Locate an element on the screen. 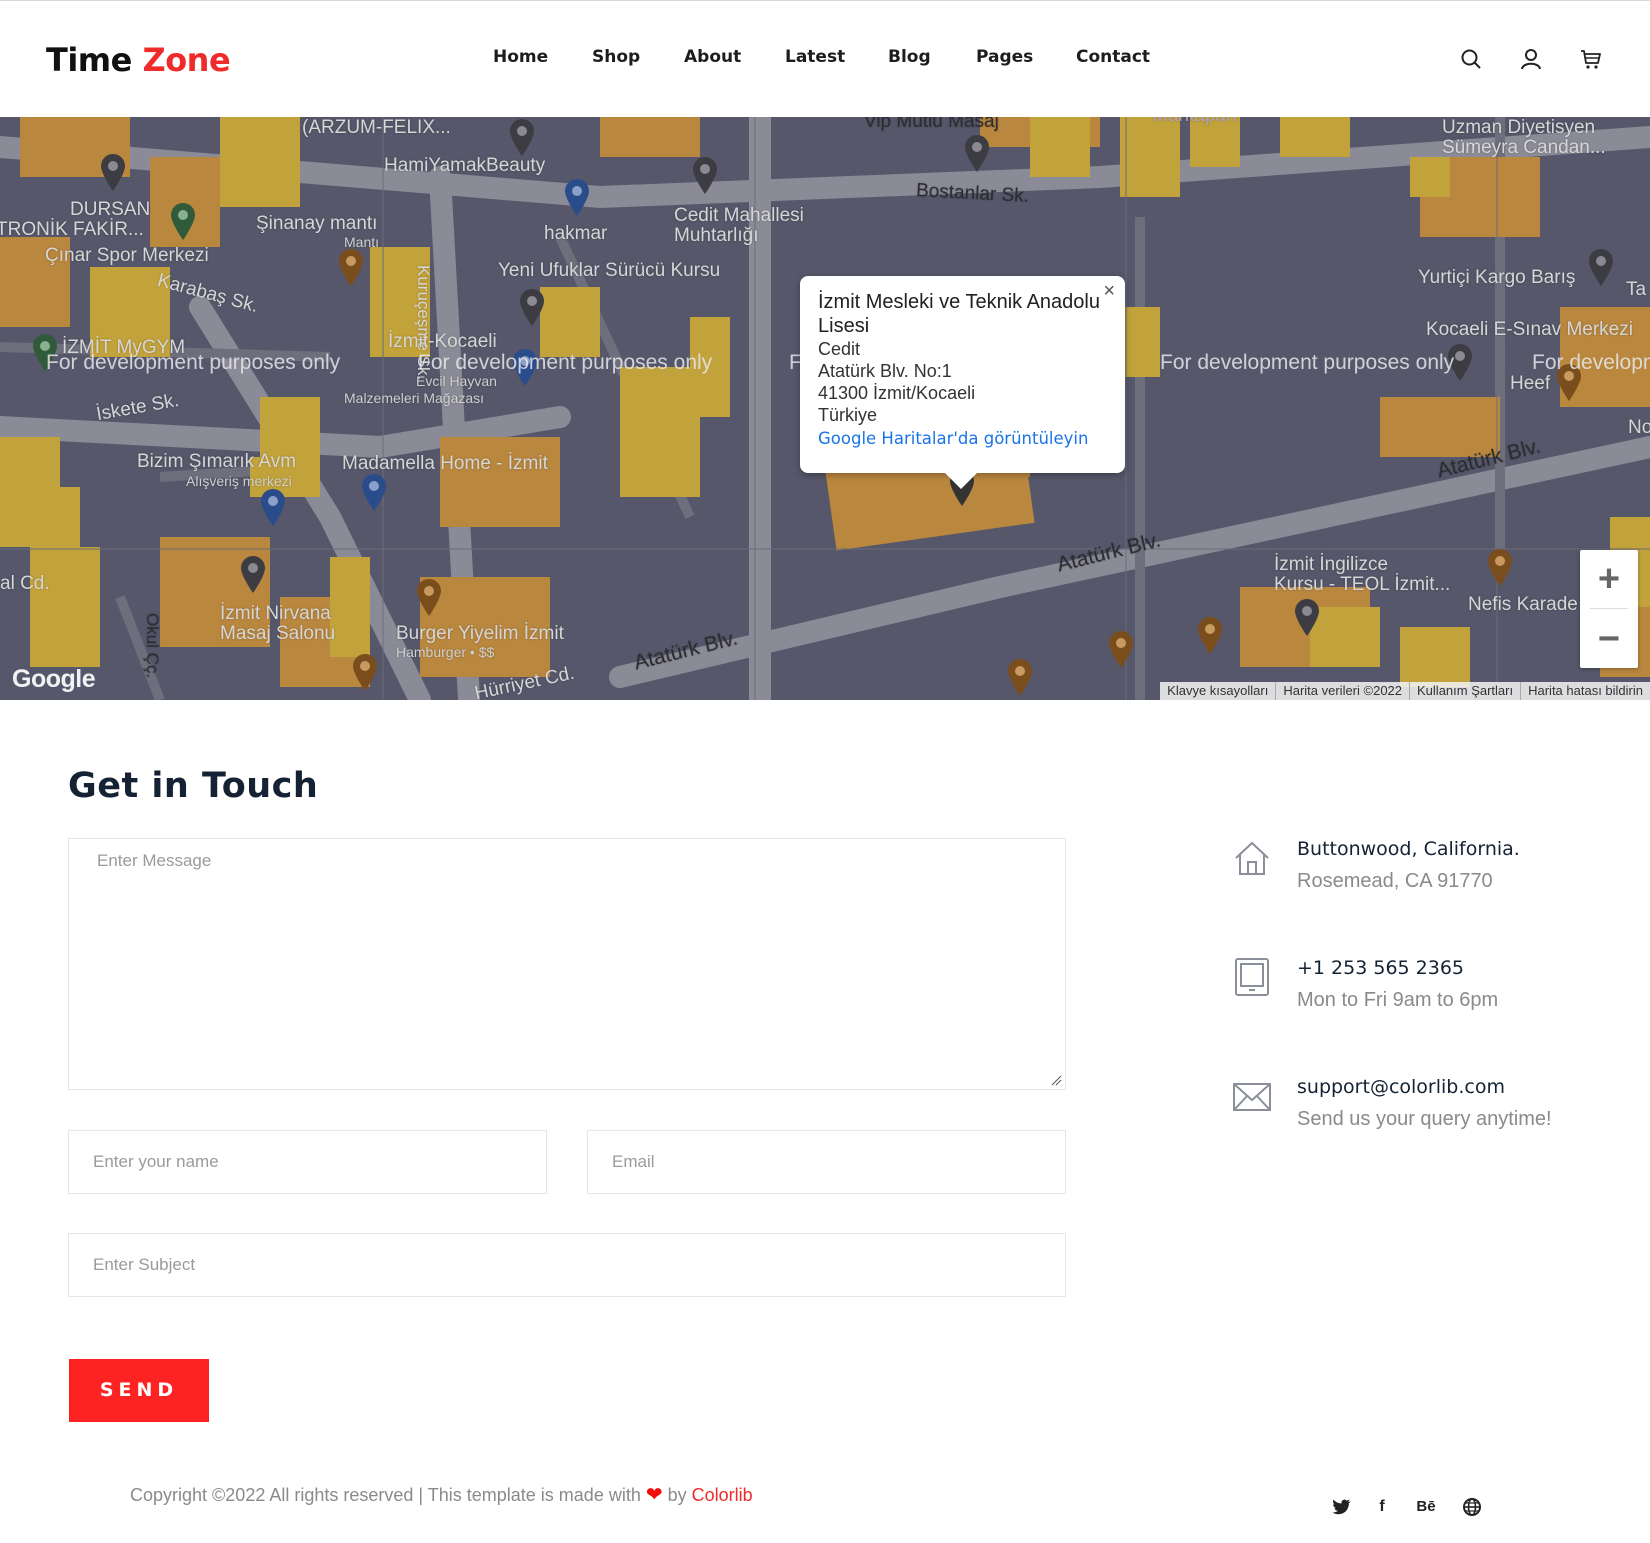 Image resolution: width=1650 pixels, height=1543 pixels. keyboard-shortcuts-link: Klavye kısayolları is located at coordinates (1217, 691).